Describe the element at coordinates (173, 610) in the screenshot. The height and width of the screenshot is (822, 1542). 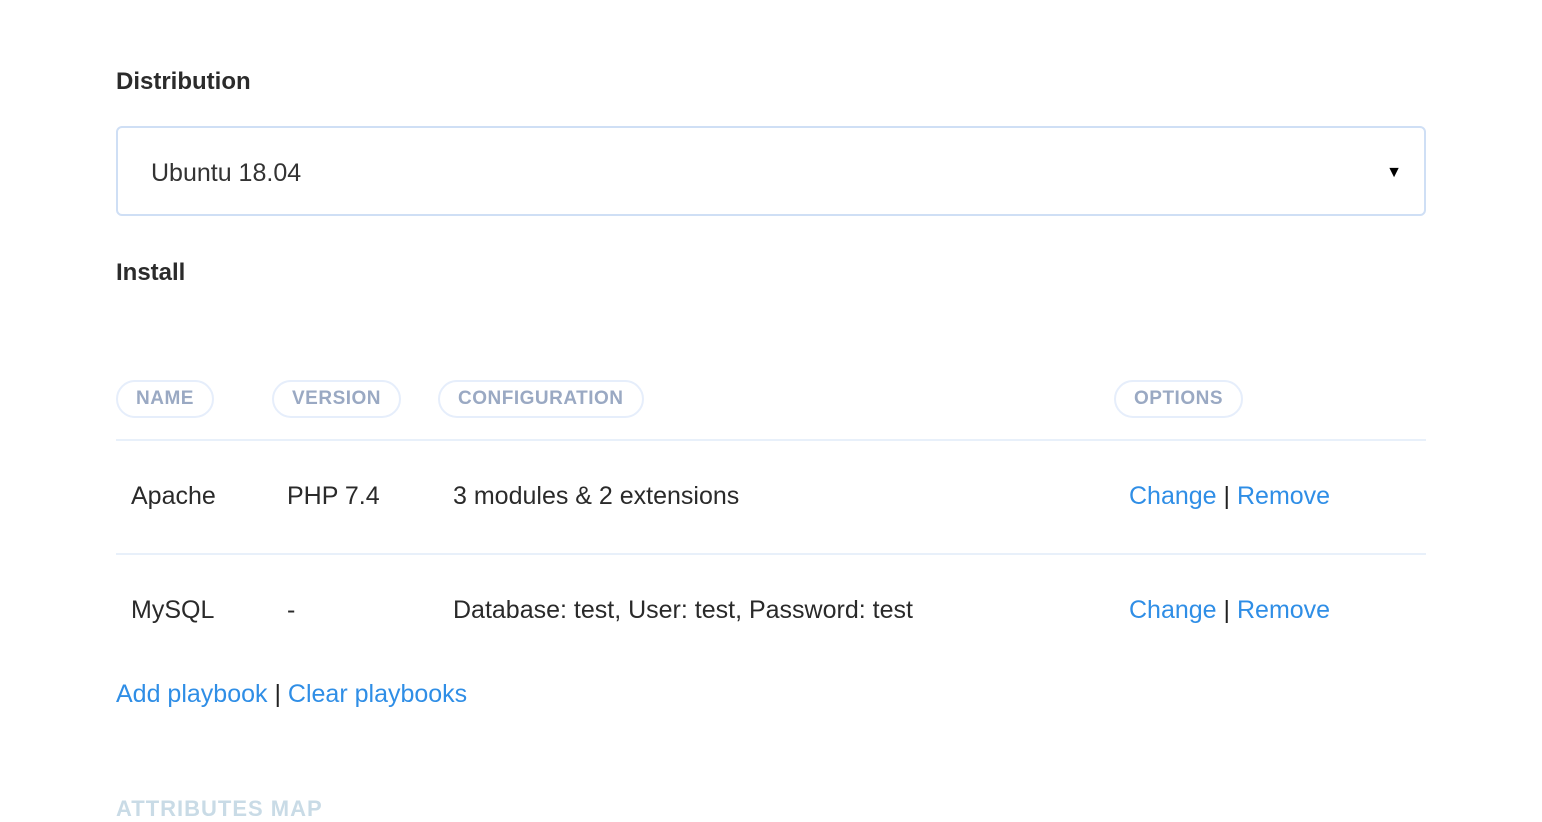
I see `cell-name: MySQL` at that location.